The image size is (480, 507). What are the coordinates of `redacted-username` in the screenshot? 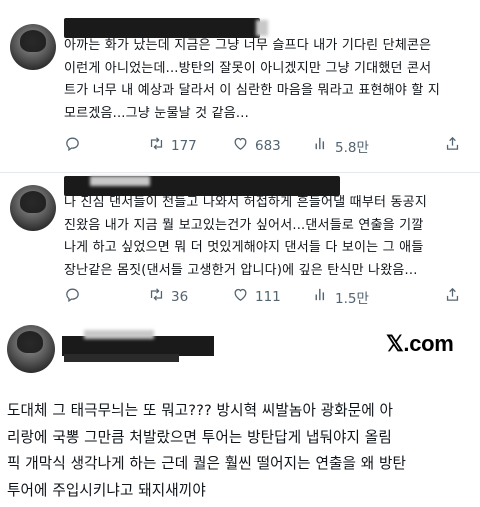 It's located at (138, 346).